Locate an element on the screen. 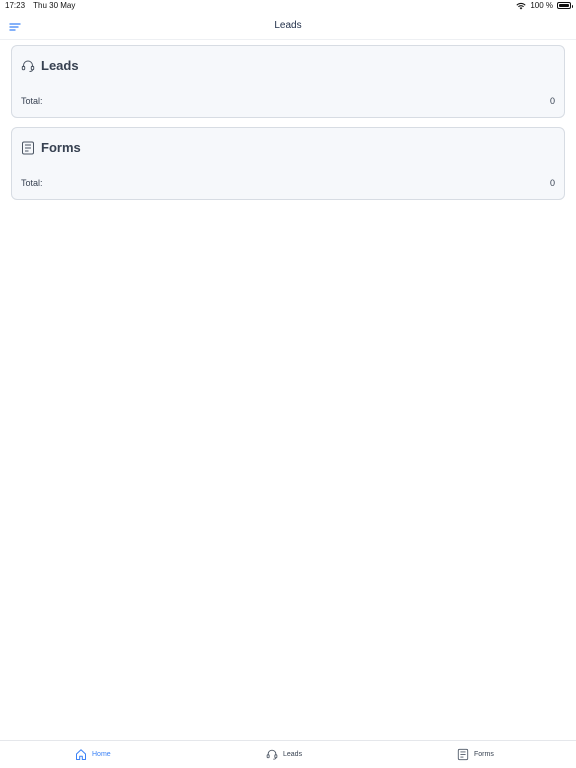  battery-percent: 100 % is located at coordinates (541, 5).